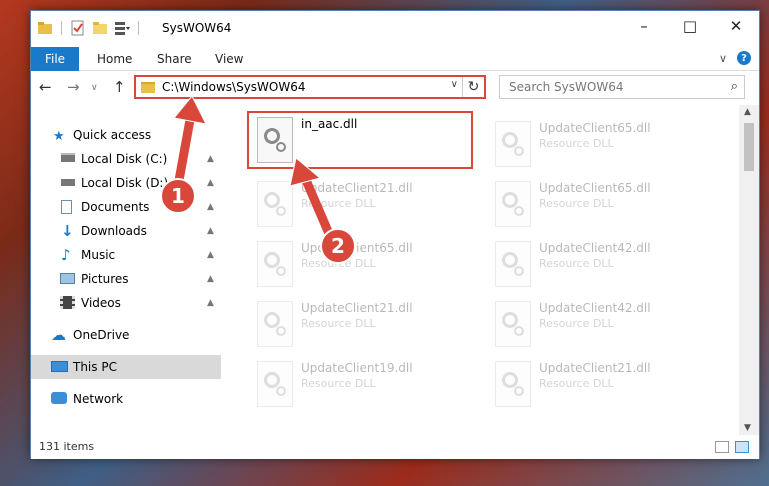  What do you see at coordinates (723, 58) in the screenshot?
I see `expand-ribbon-icon: ∨` at bounding box center [723, 58].